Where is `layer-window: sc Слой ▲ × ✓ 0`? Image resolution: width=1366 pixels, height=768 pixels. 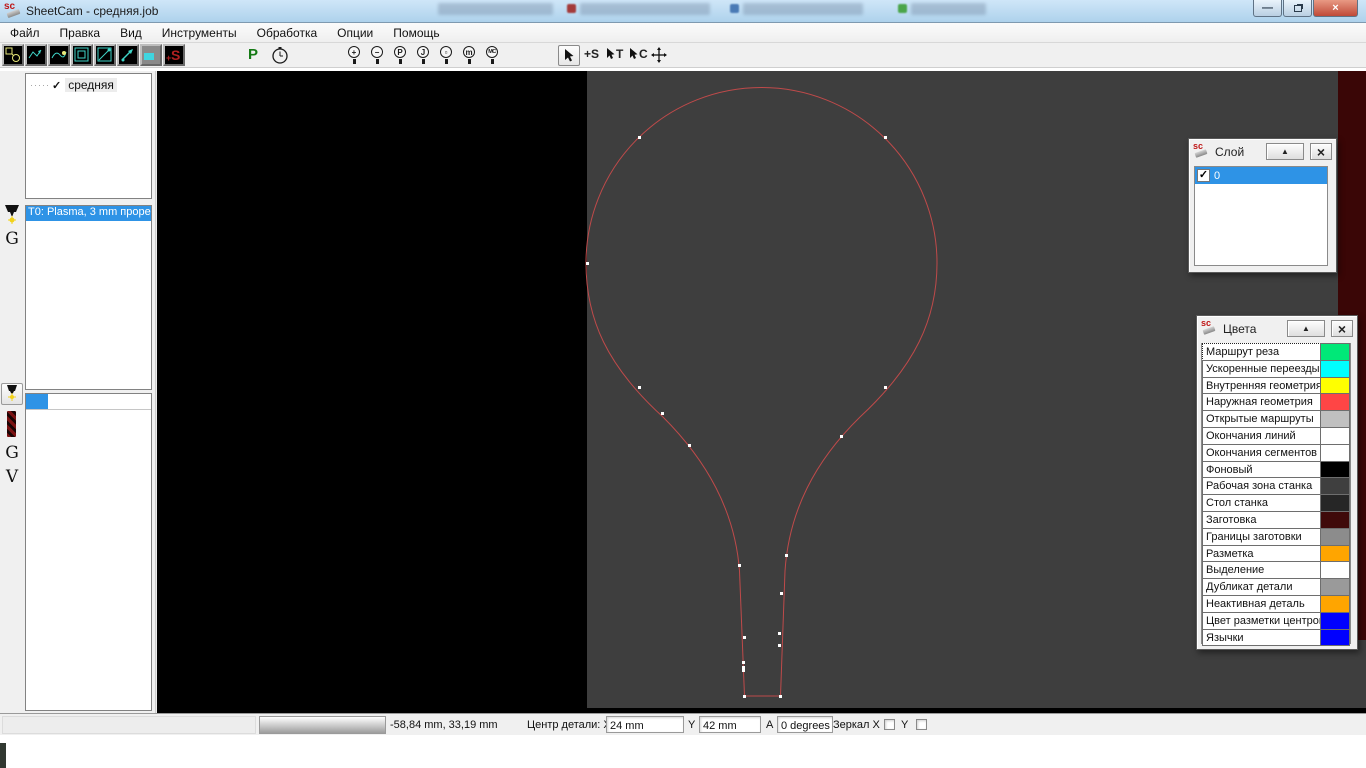 layer-window: sc Слой ▲ × ✓ 0 is located at coordinates (1262, 205).